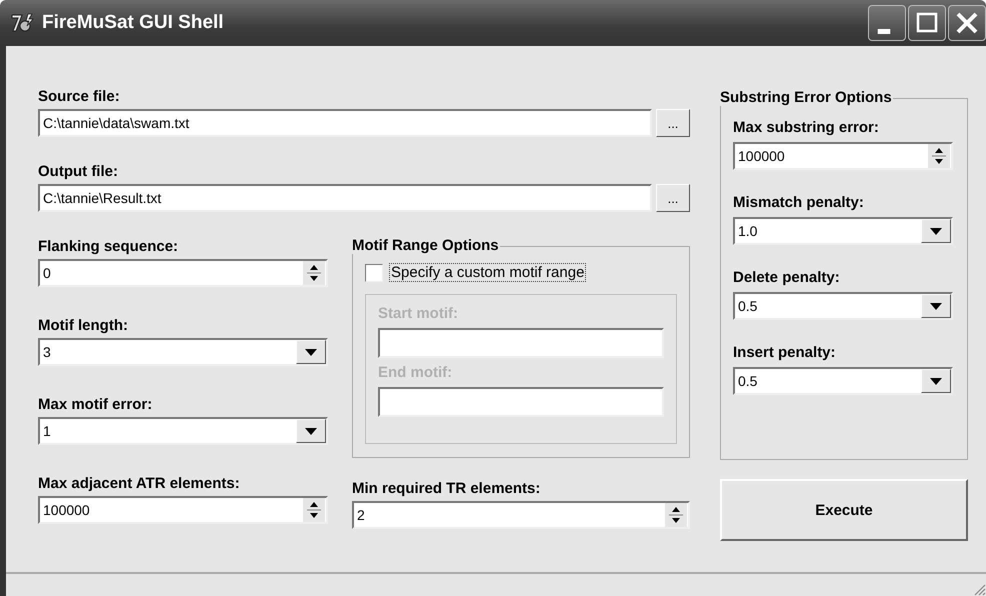 This screenshot has height=596, width=986. I want to click on field-label: Motif length:, so click(83, 325).